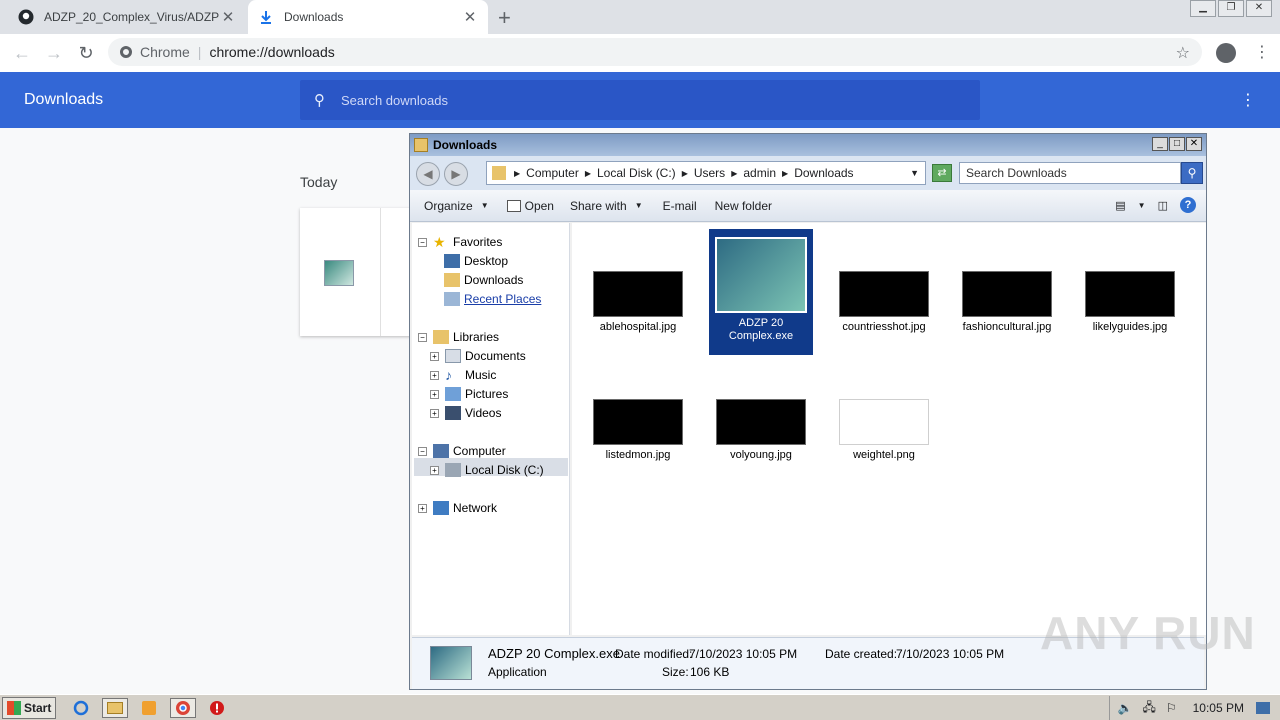  Describe the element at coordinates (465, 145) in the screenshot. I see `window-title: Downloads` at that location.